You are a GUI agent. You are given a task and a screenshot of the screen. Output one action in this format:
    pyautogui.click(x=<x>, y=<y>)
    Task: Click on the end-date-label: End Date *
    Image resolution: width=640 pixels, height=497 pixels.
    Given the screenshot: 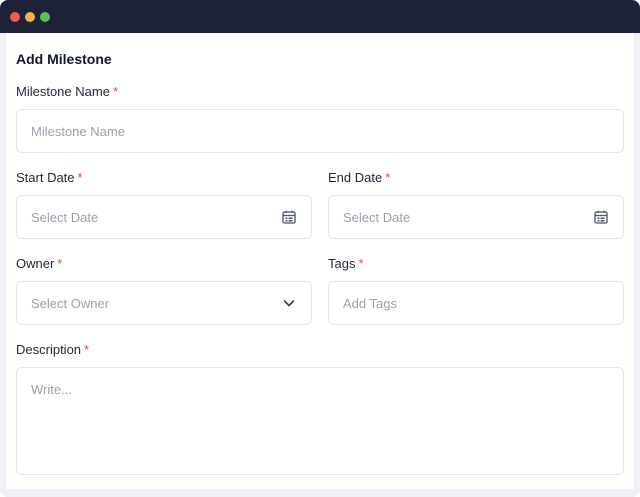 What is the action you would take?
    pyautogui.click(x=359, y=177)
    